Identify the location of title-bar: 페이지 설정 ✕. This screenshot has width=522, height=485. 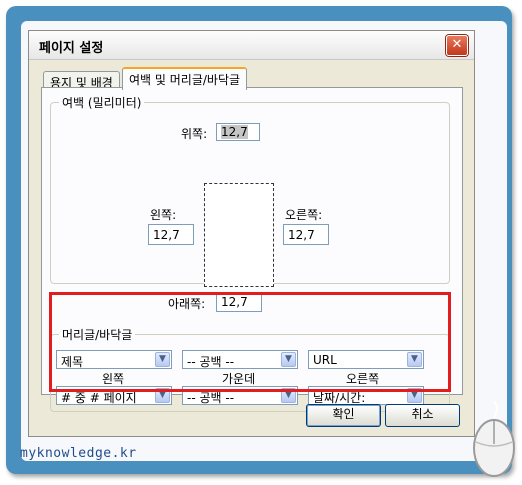
(251, 45).